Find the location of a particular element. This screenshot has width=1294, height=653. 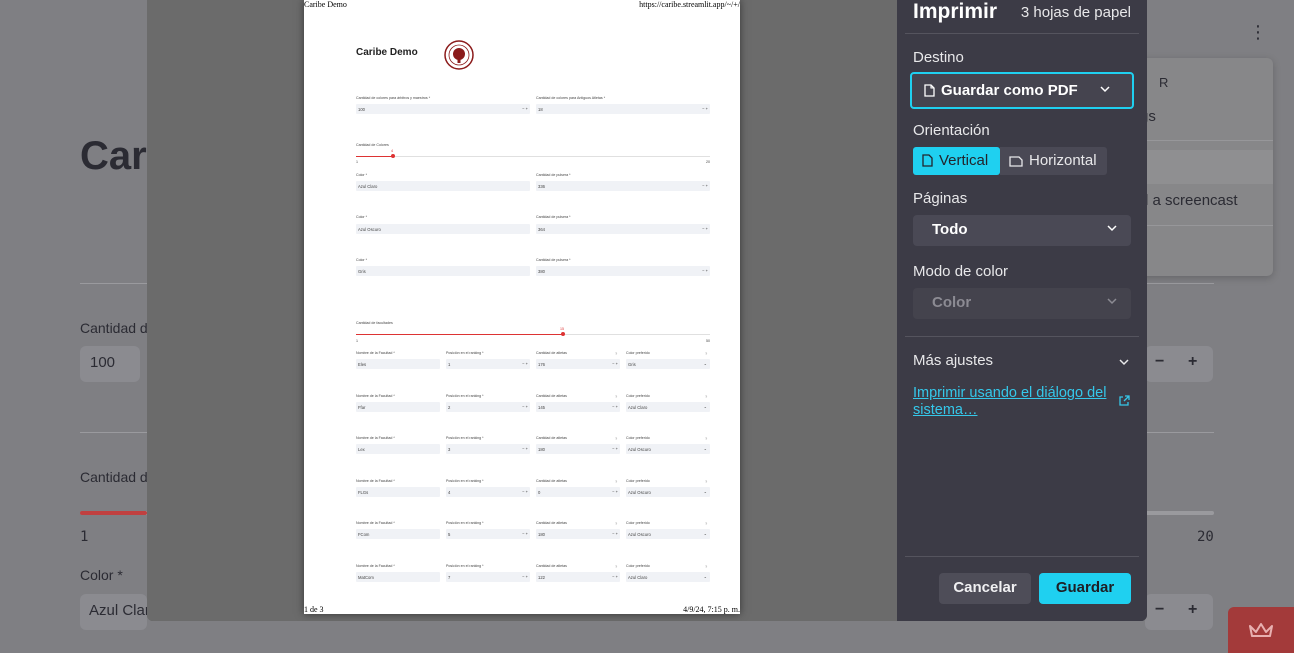

field-value: MatCom is located at coordinates (366, 577).